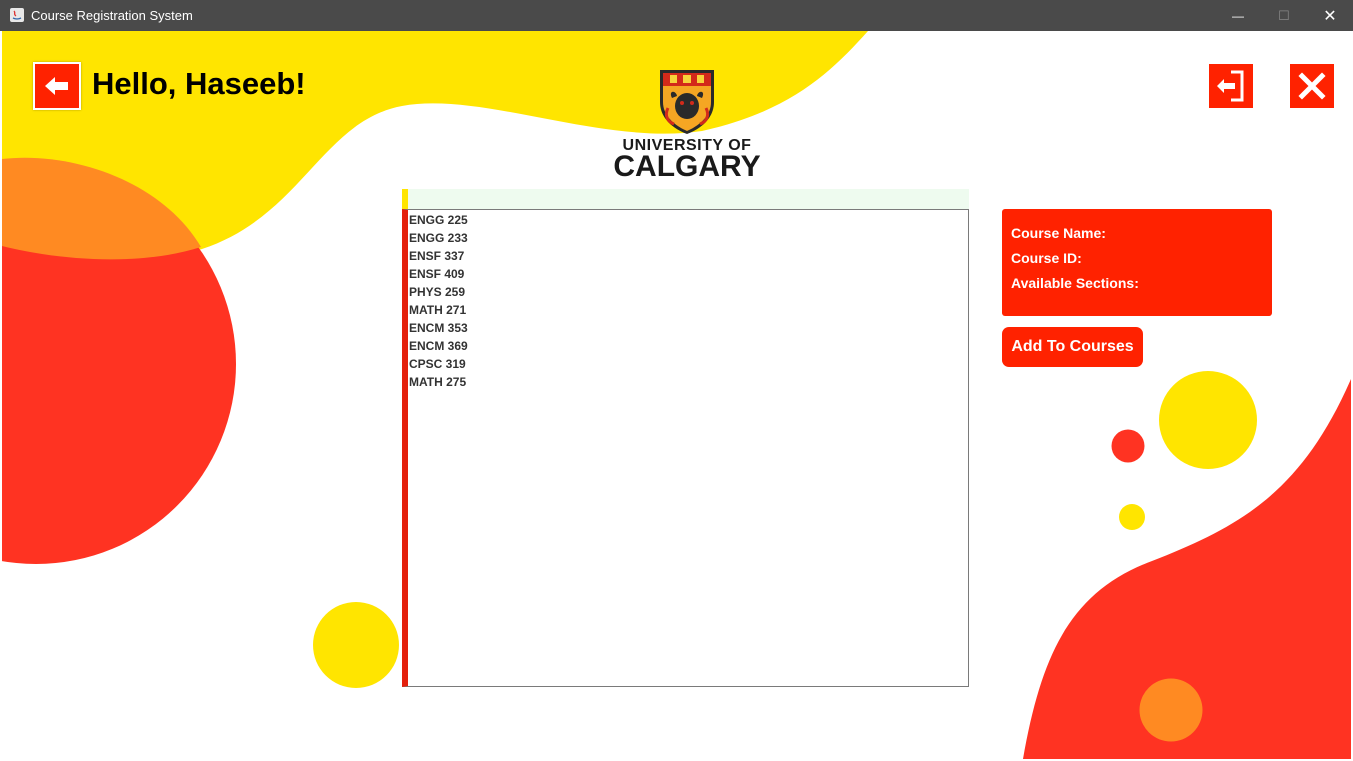 This screenshot has width=1353, height=761. Describe the element at coordinates (686, 166) in the screenshot. I see `logo-line2: CALGARY` at that location.